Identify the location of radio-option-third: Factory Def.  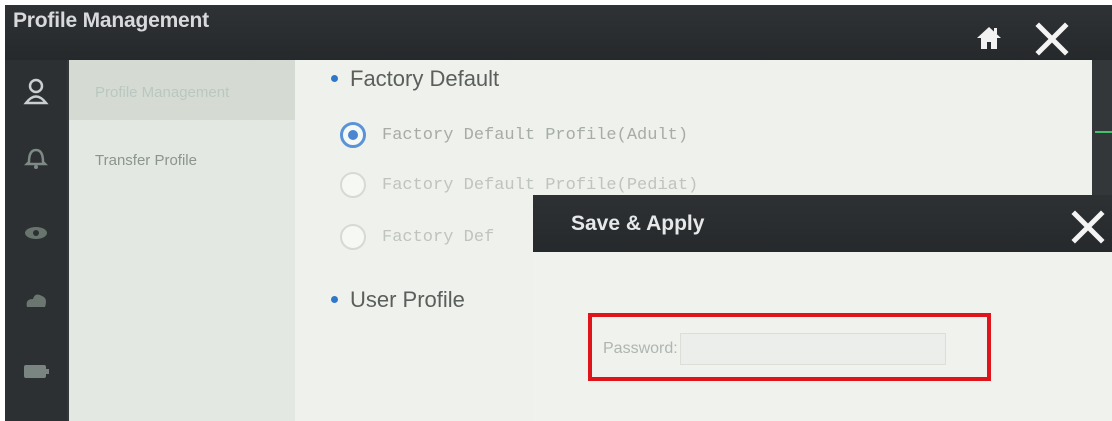
(417, 237).